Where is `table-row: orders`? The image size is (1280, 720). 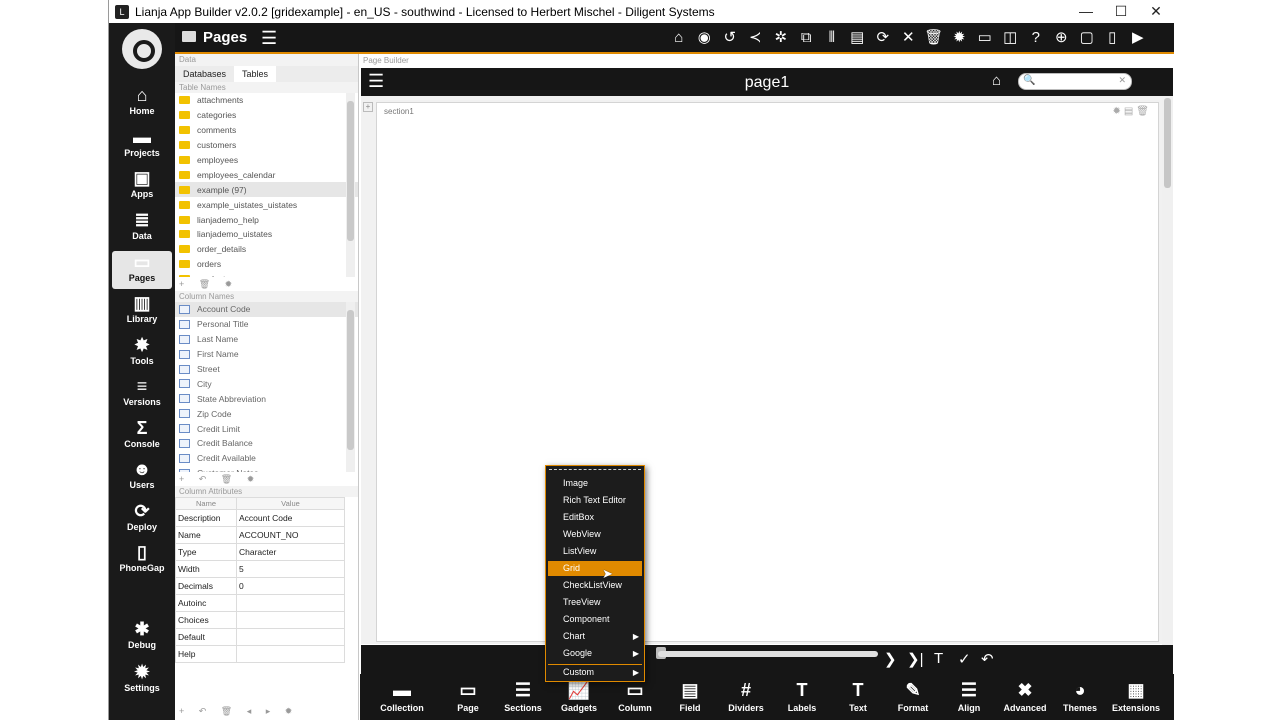 table-row: orders is located at coordinates (266, 264).